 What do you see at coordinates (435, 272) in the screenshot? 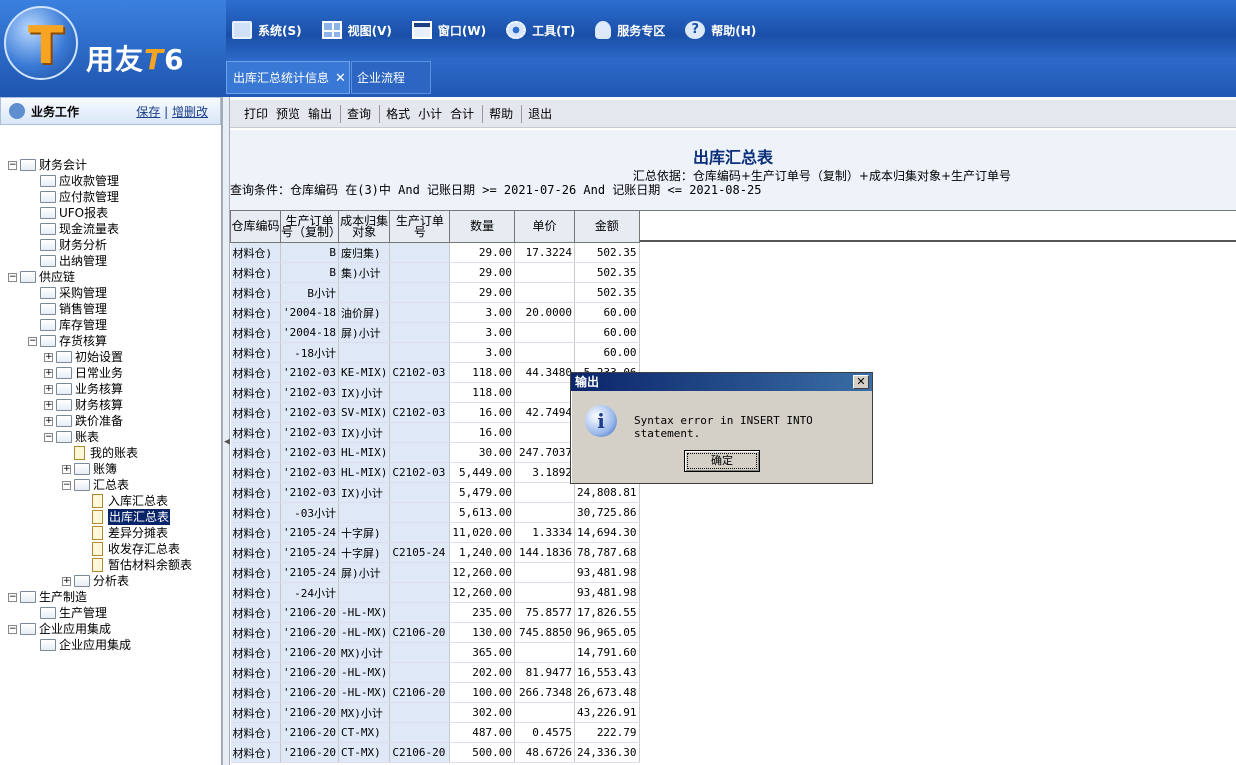
I see `table-row: 材料仓) B 集)小计 29.00 502.35` at bounding box center [435, 272].